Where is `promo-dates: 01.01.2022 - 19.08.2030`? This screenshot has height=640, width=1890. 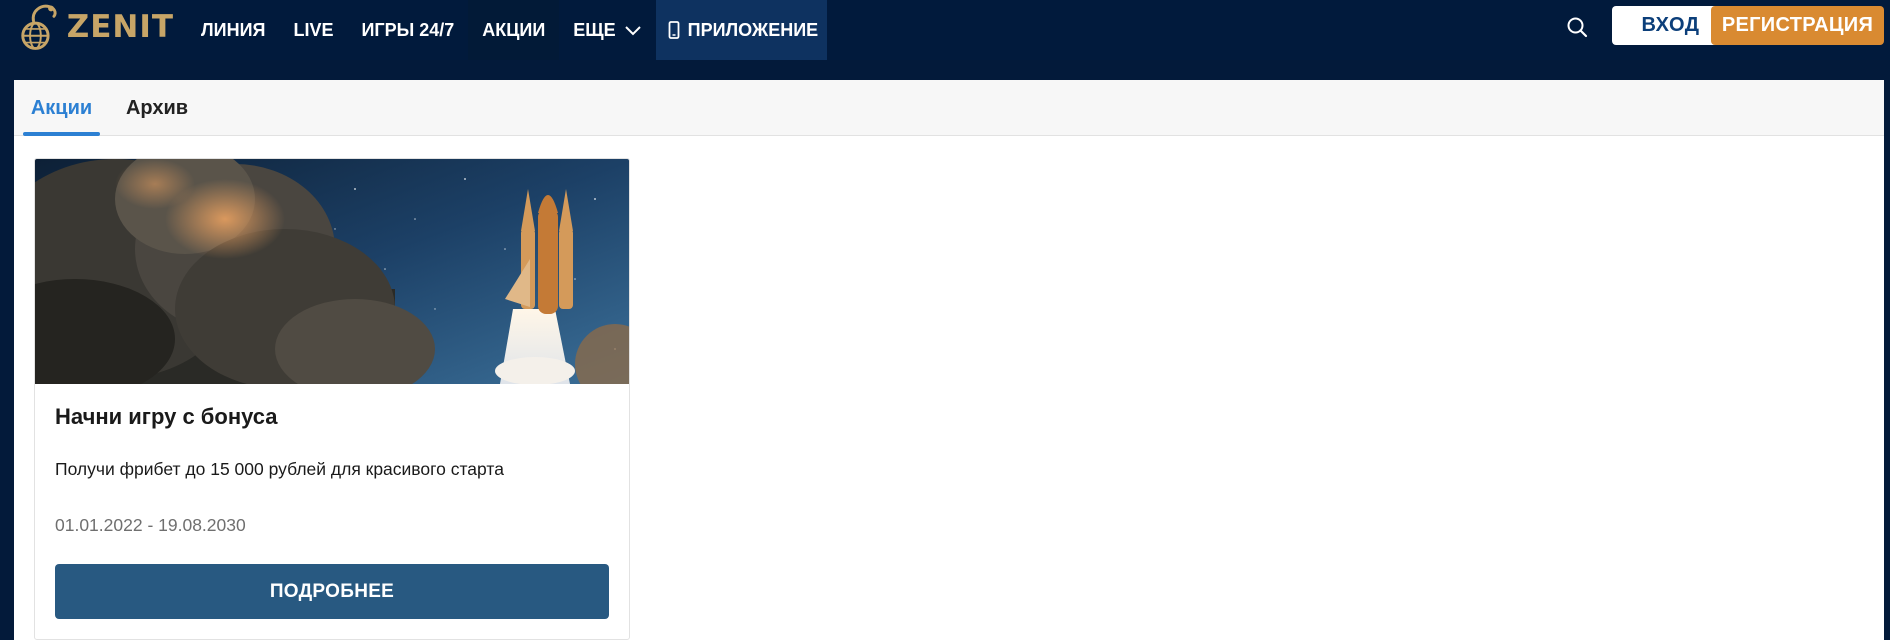
promo-dates: 01.01.2022 - 19.08.2030 is located at coordinates (150, 525).